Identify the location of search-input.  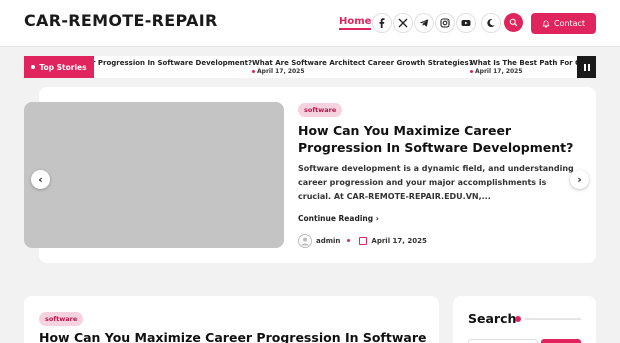
(503, 341).